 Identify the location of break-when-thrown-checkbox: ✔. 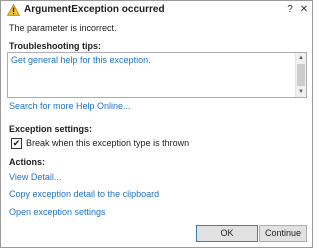
(16, 143).